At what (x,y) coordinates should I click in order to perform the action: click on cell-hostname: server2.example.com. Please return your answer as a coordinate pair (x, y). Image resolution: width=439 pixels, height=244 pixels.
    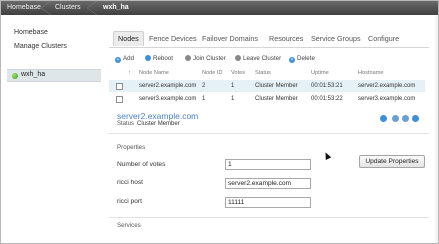
    Looking at the image, I should click on (387, 86).